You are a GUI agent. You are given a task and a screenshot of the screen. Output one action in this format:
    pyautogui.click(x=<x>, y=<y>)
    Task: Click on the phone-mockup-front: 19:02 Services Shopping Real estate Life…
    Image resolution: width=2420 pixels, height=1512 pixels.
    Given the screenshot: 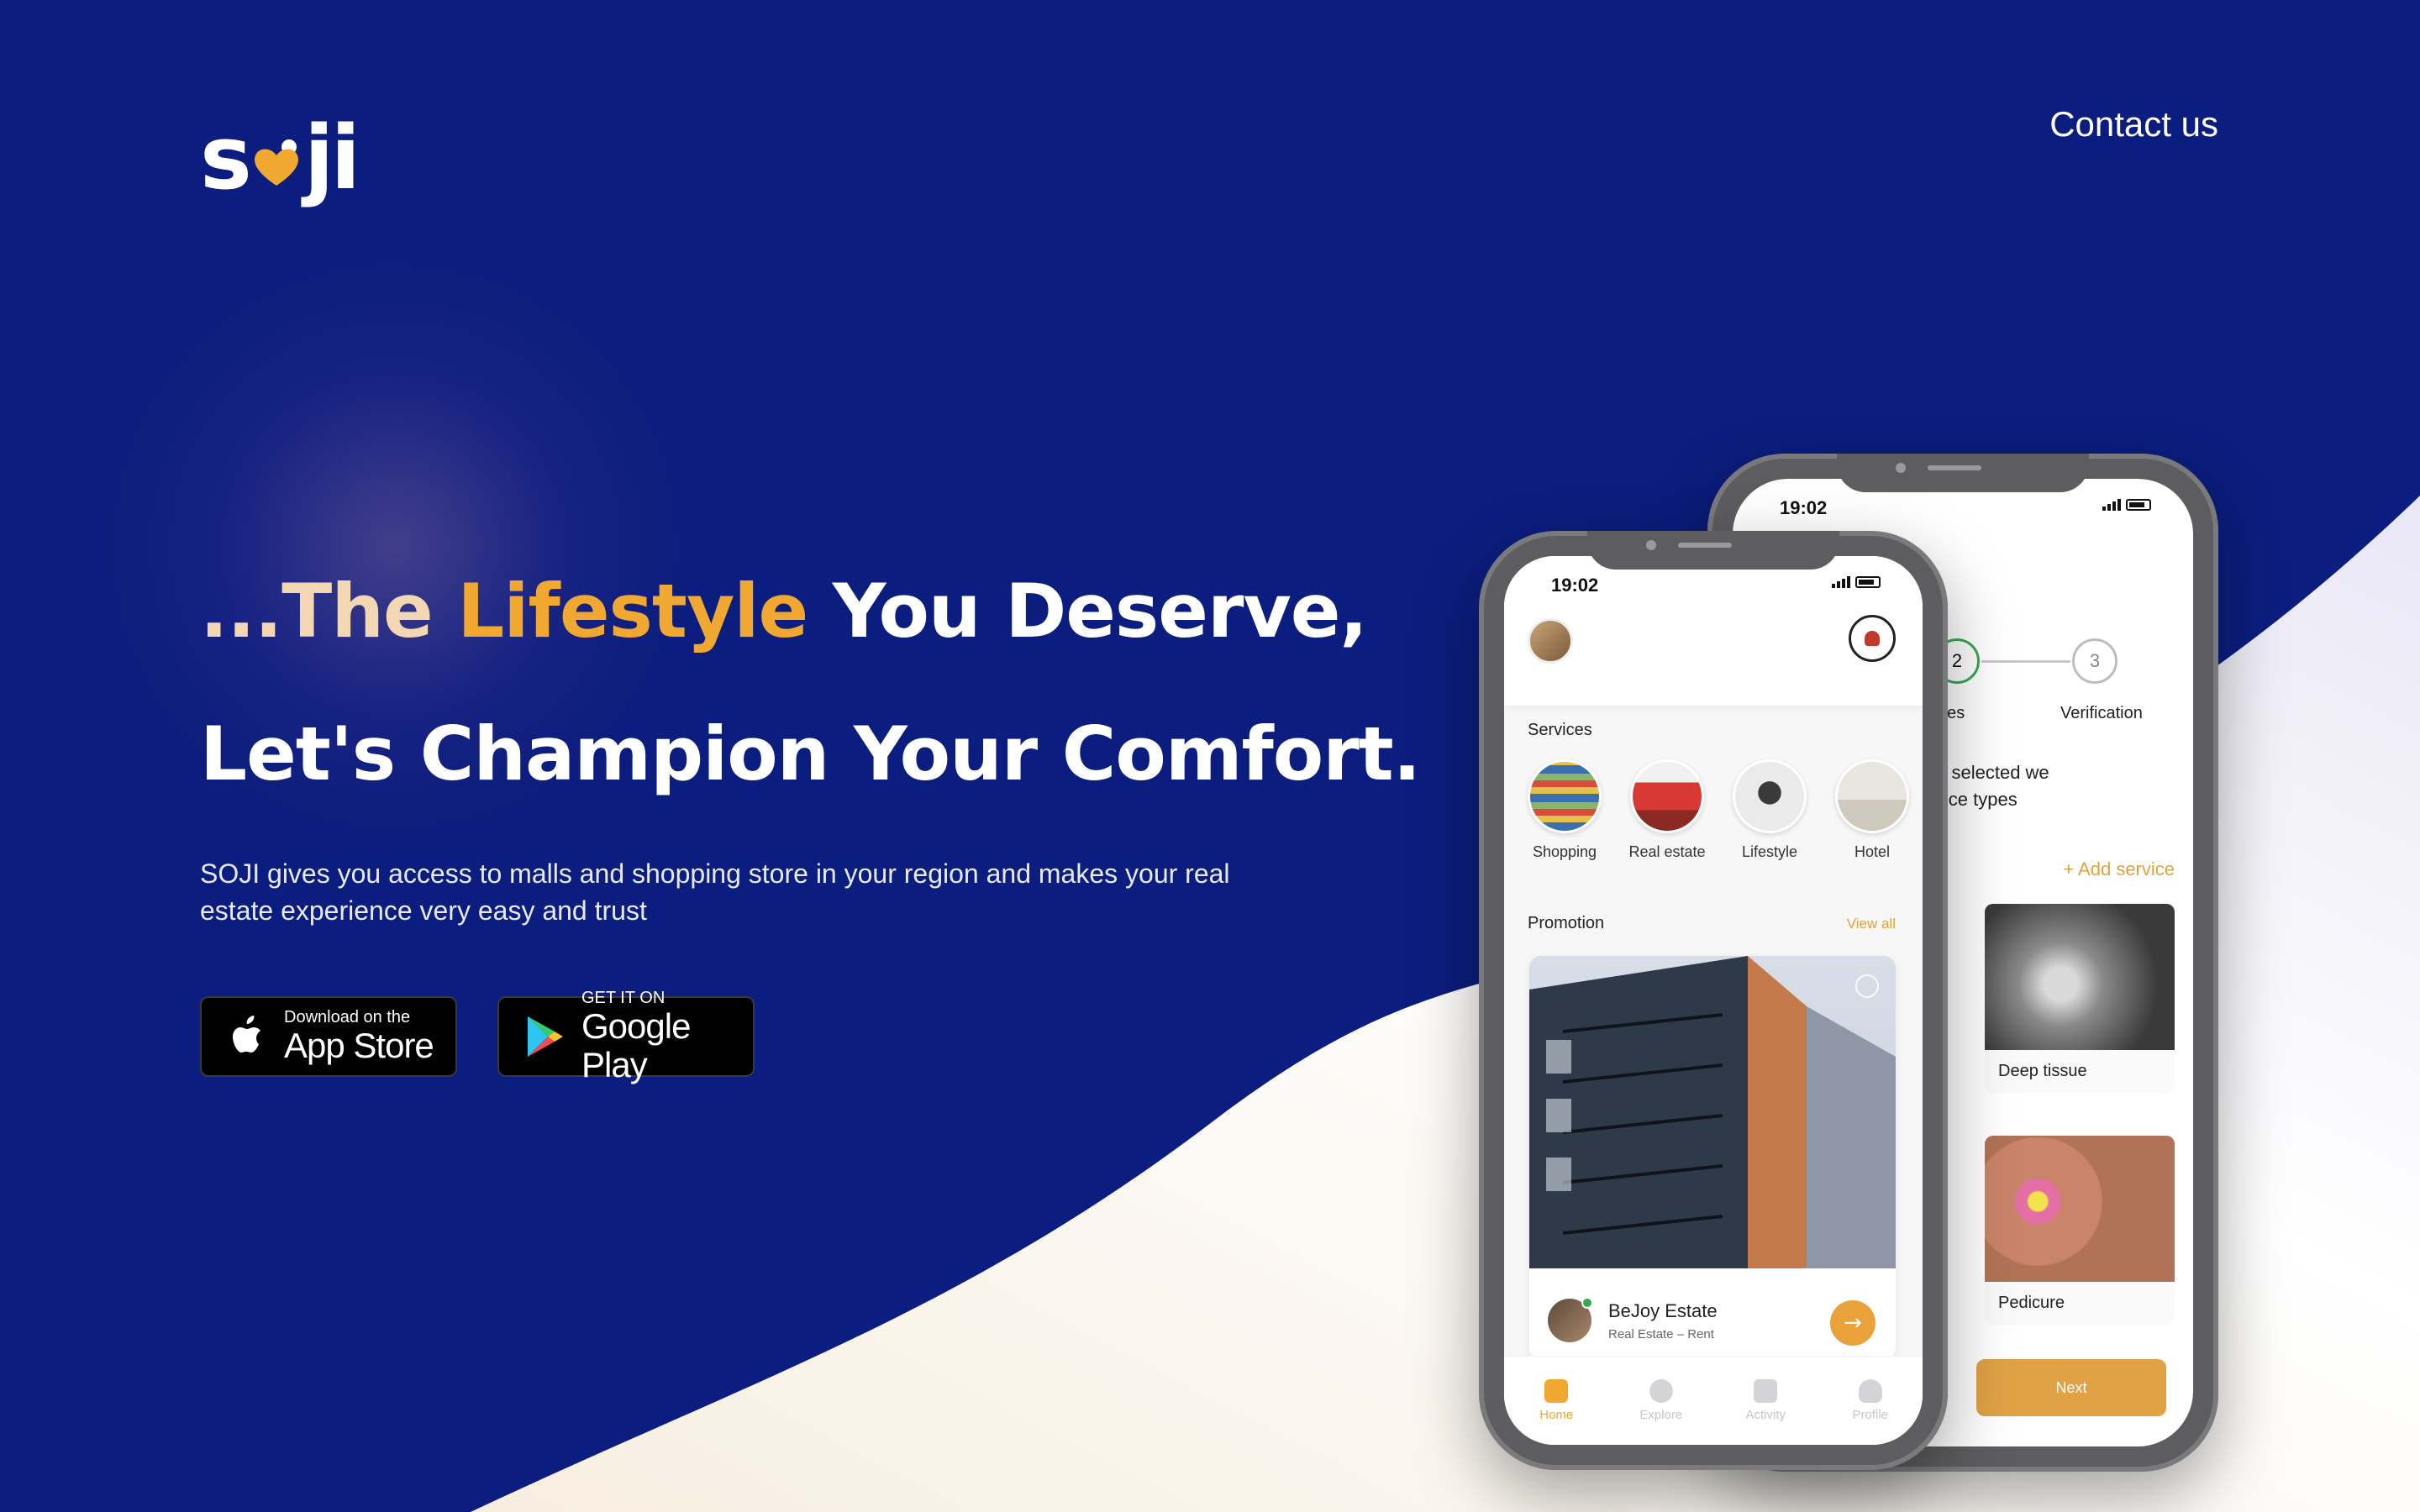 What is the action you would take?
    pyautogui.click(x=1713, y=1000)
    